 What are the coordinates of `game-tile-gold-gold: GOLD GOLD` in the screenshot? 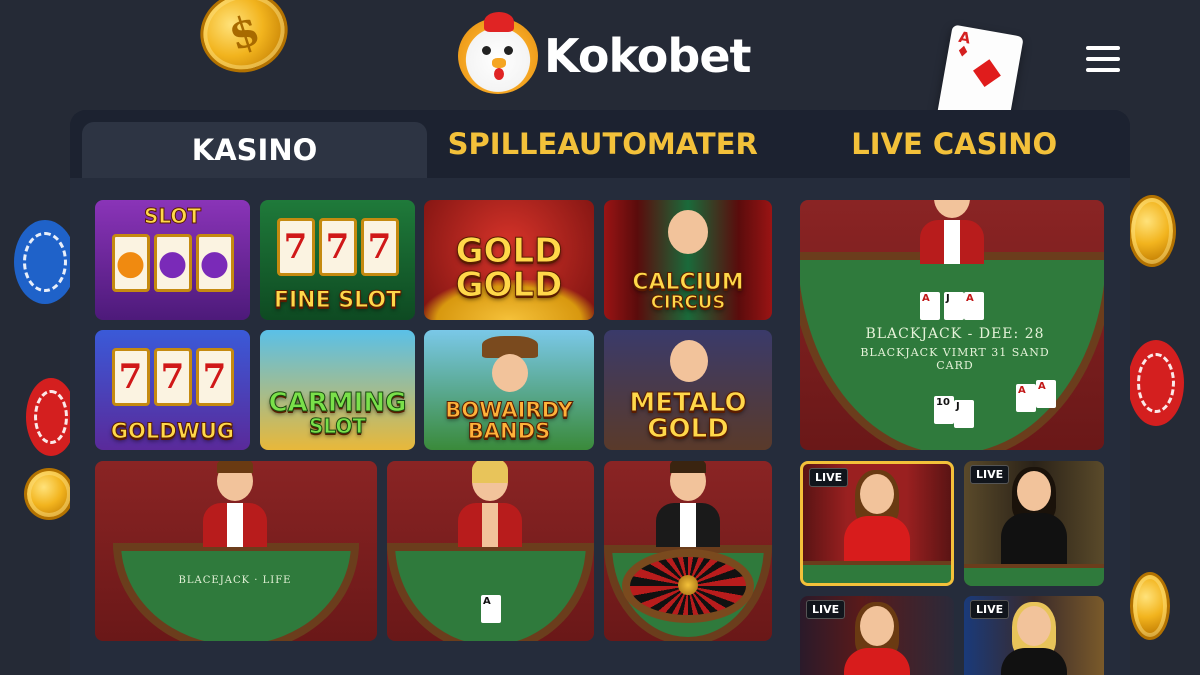 It's located at (509, 260).